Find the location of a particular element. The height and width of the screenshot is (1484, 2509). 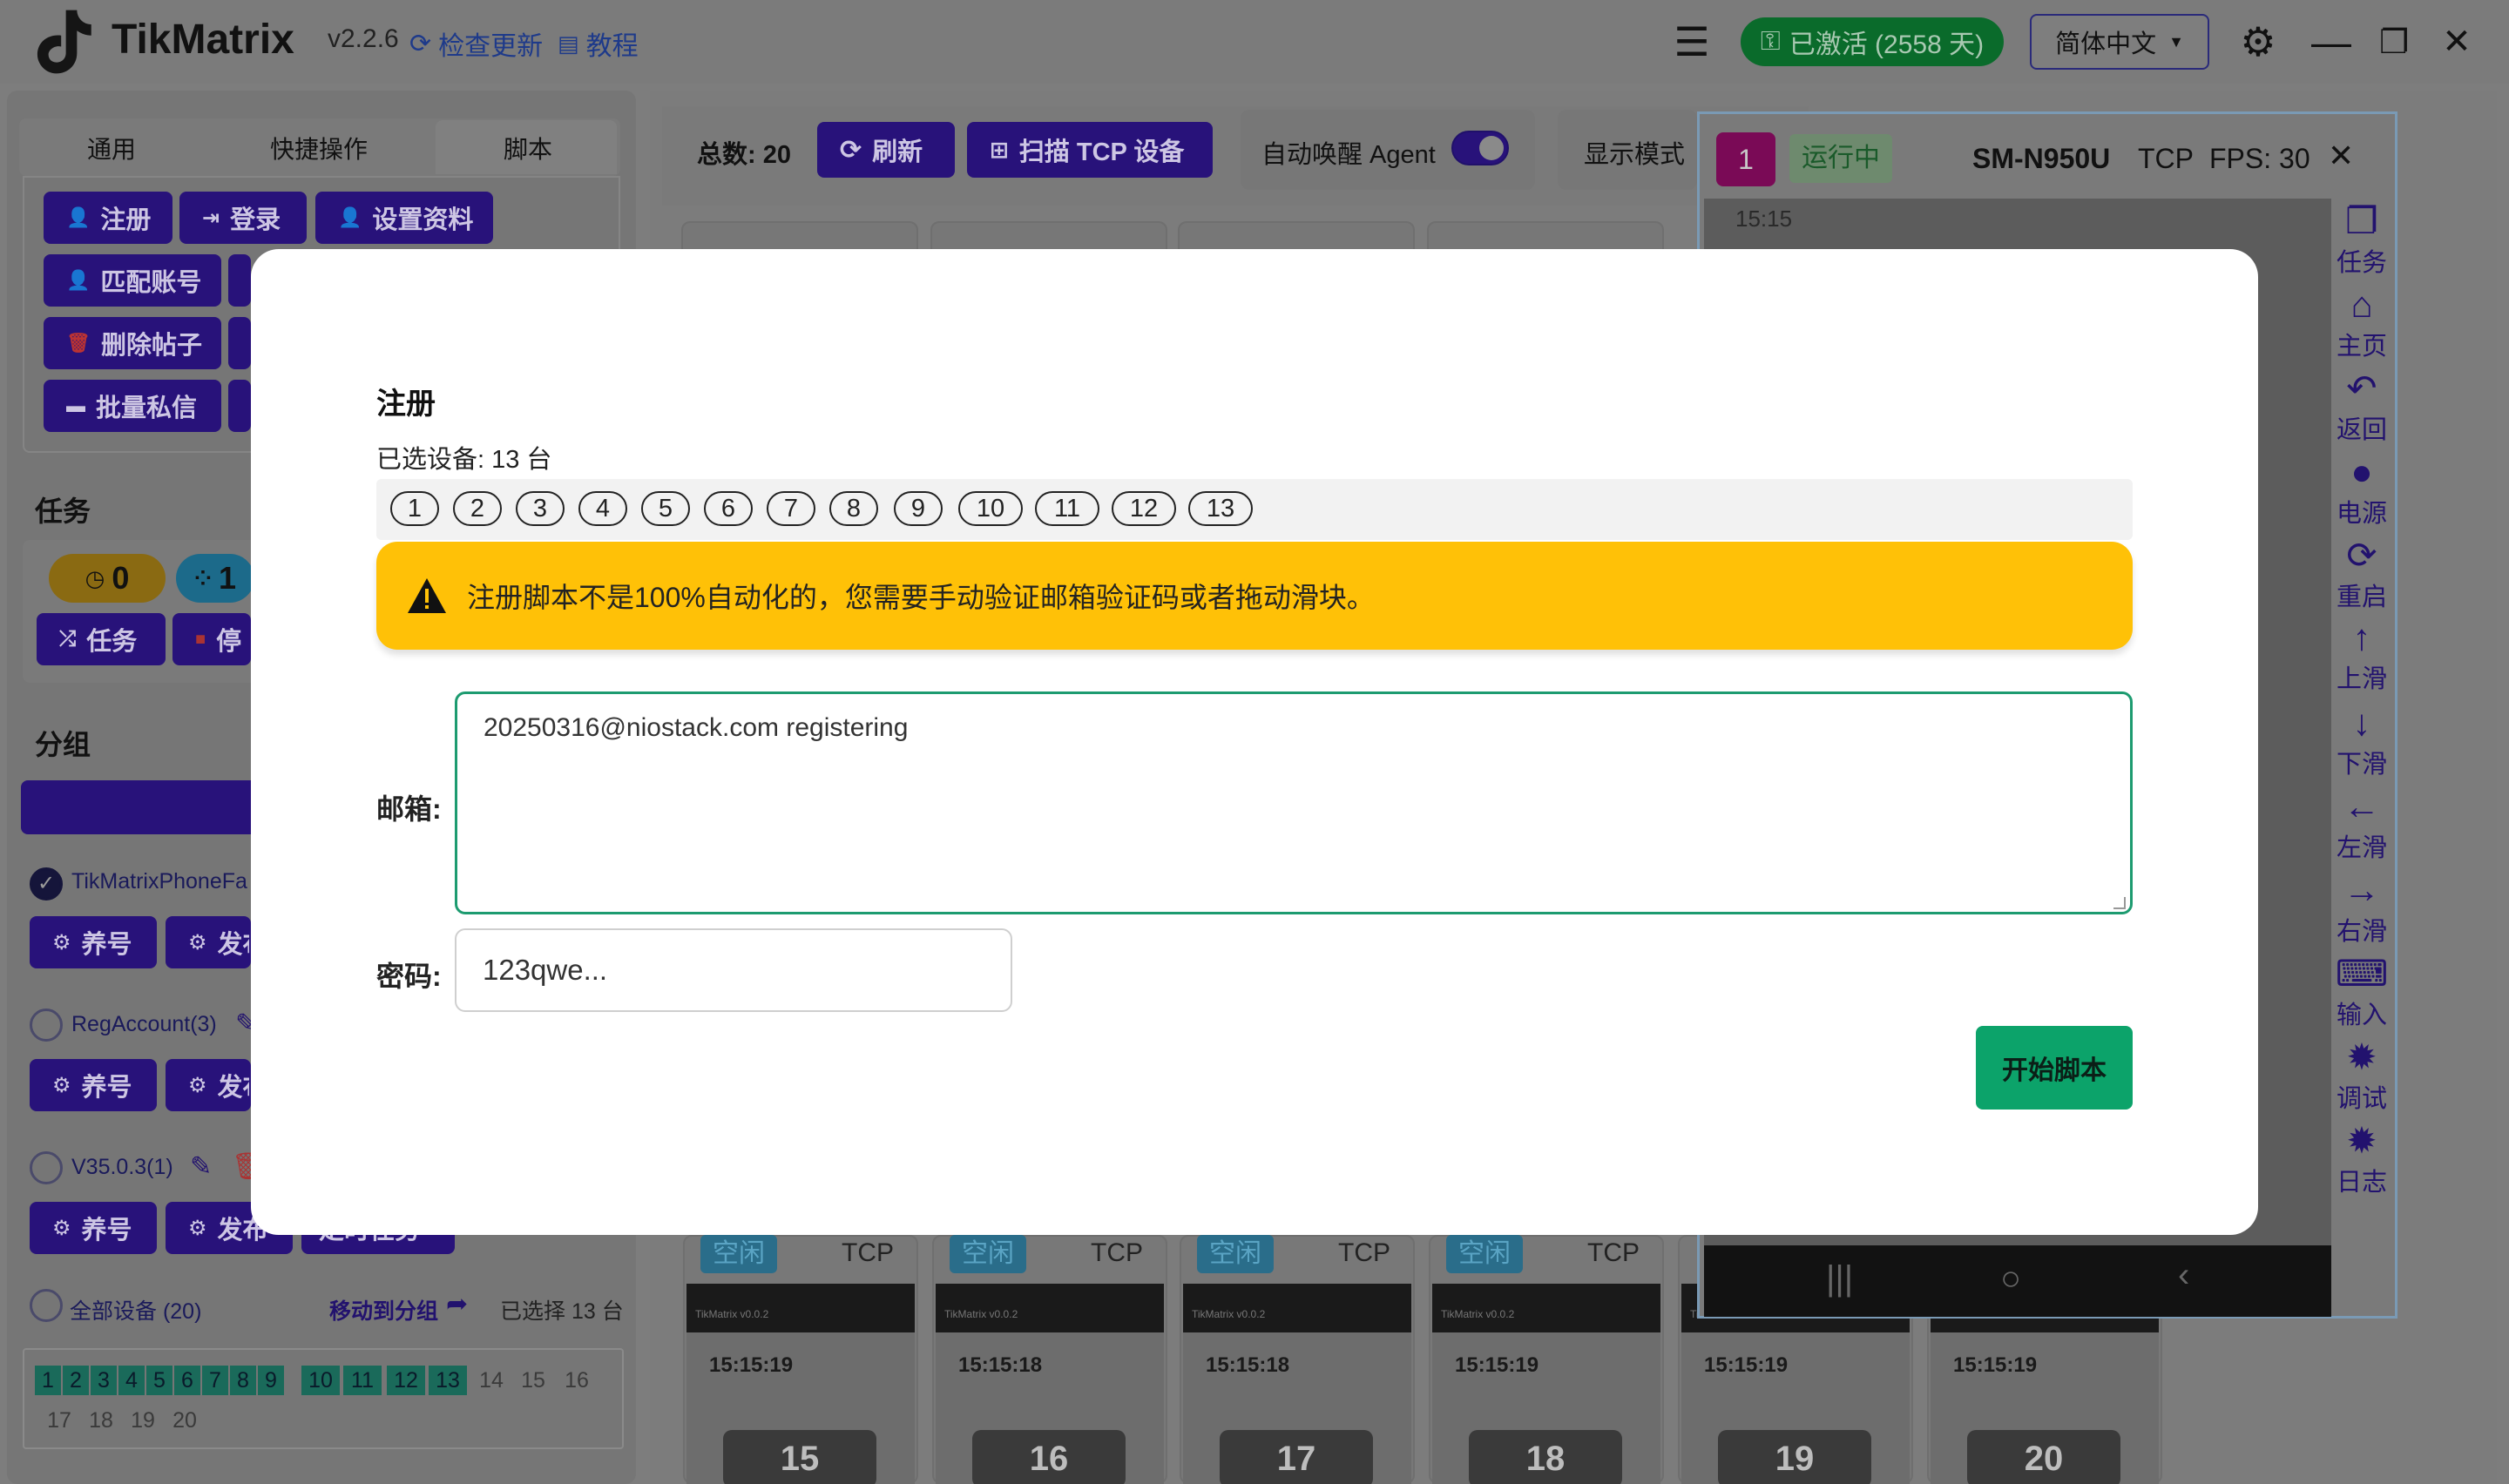

side-button-3: ↶ 返回 is located at coordinates (2362, 407).